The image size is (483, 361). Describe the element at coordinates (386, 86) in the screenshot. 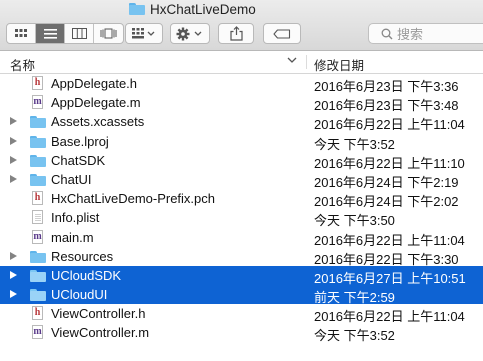

I see `file-modified-date: 2016年6月23日 下午3:36` at that location.